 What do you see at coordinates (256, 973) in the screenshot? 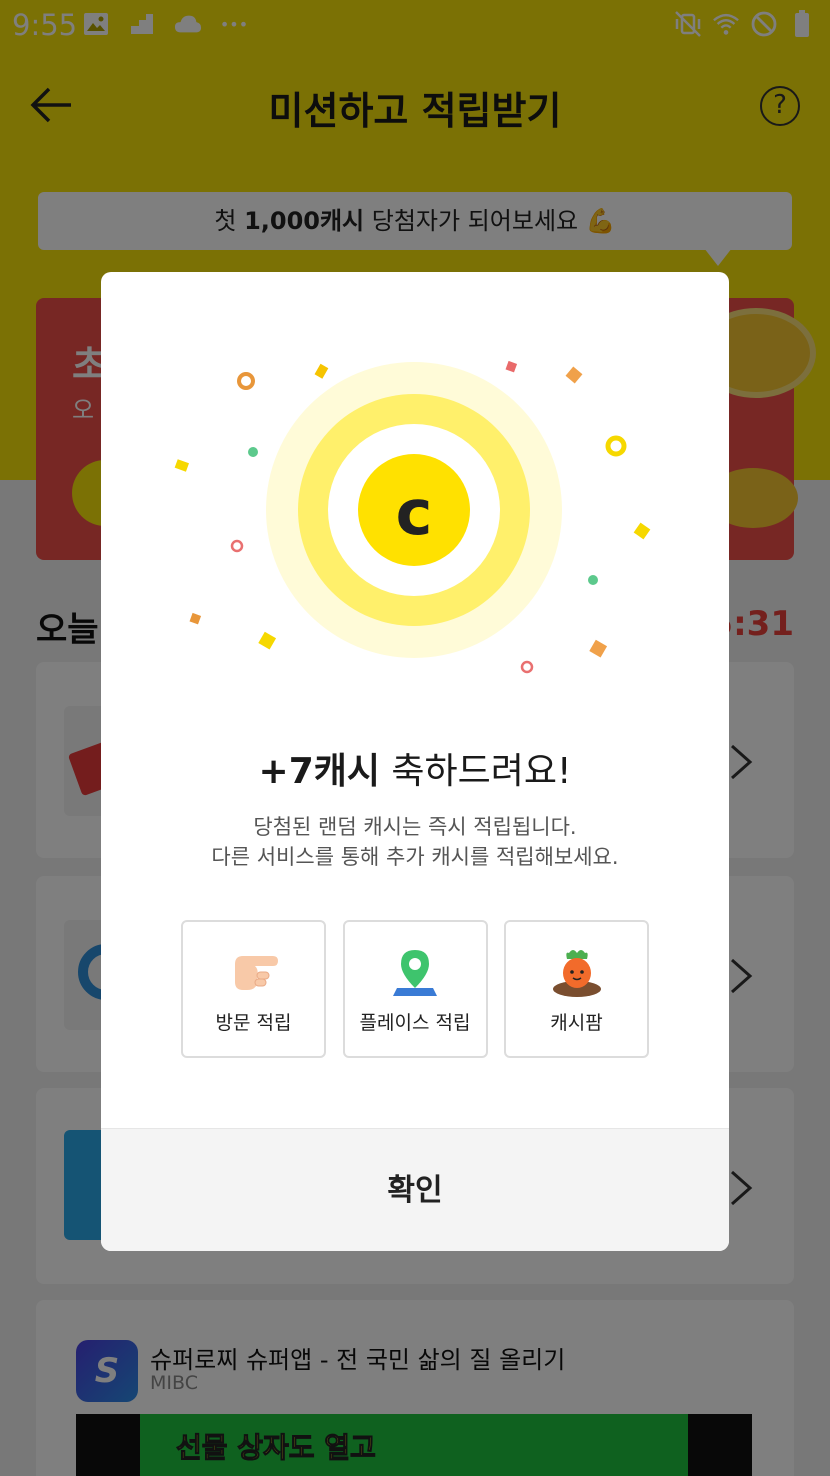
I see `pointing-hand-icon` at bounding box center [256, 973].